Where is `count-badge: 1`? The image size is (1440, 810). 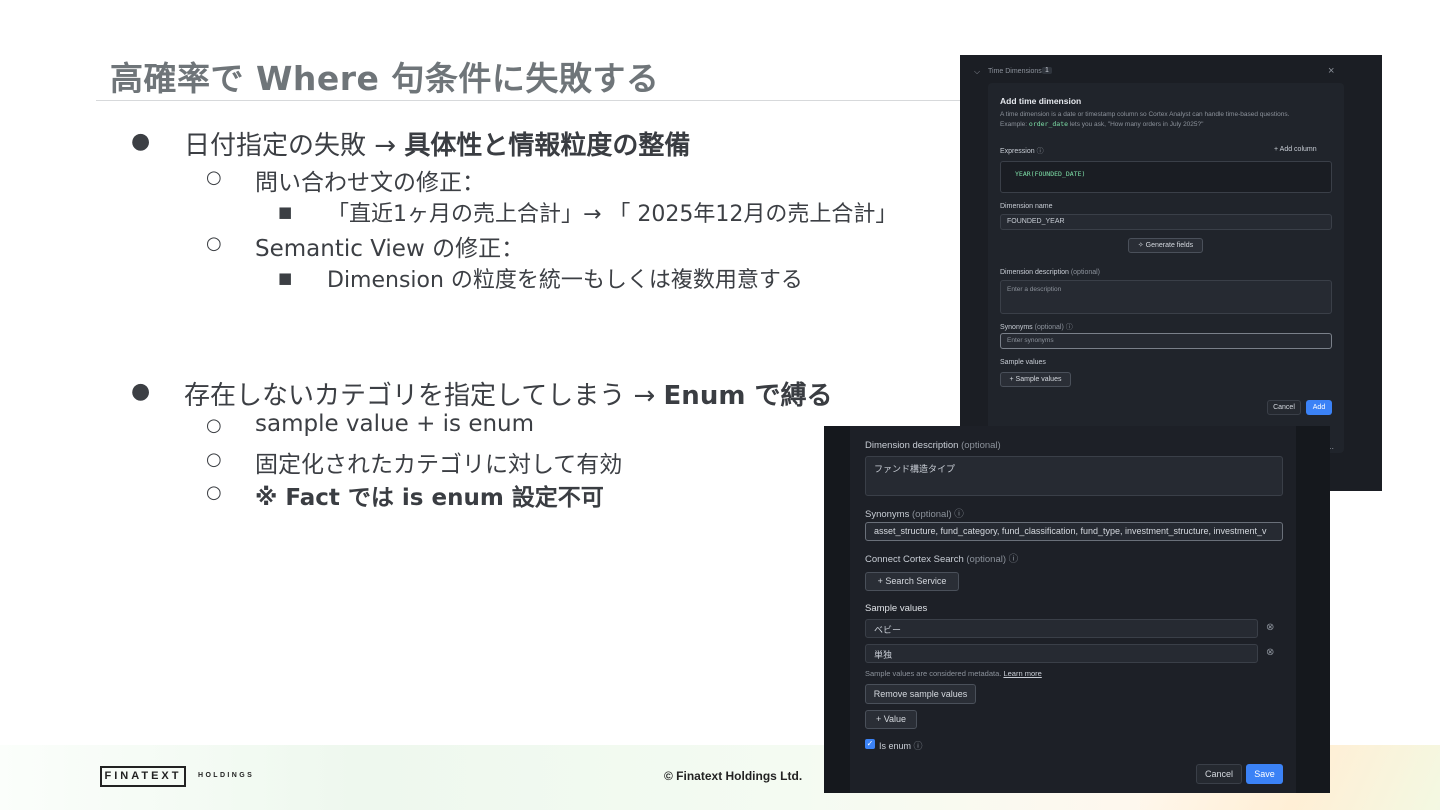
count-badge: 1 is located at coordinates (1047, 70).